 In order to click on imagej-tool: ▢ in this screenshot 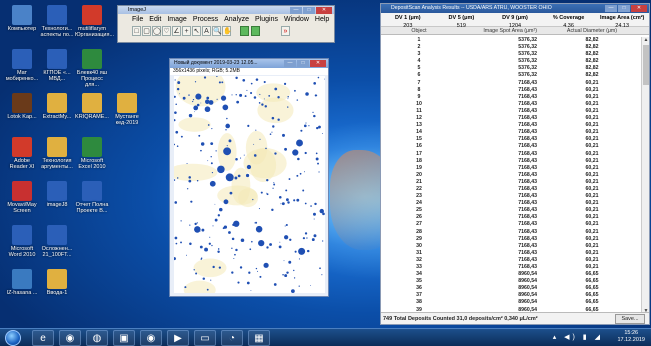, I will do `click(146, 31)`.